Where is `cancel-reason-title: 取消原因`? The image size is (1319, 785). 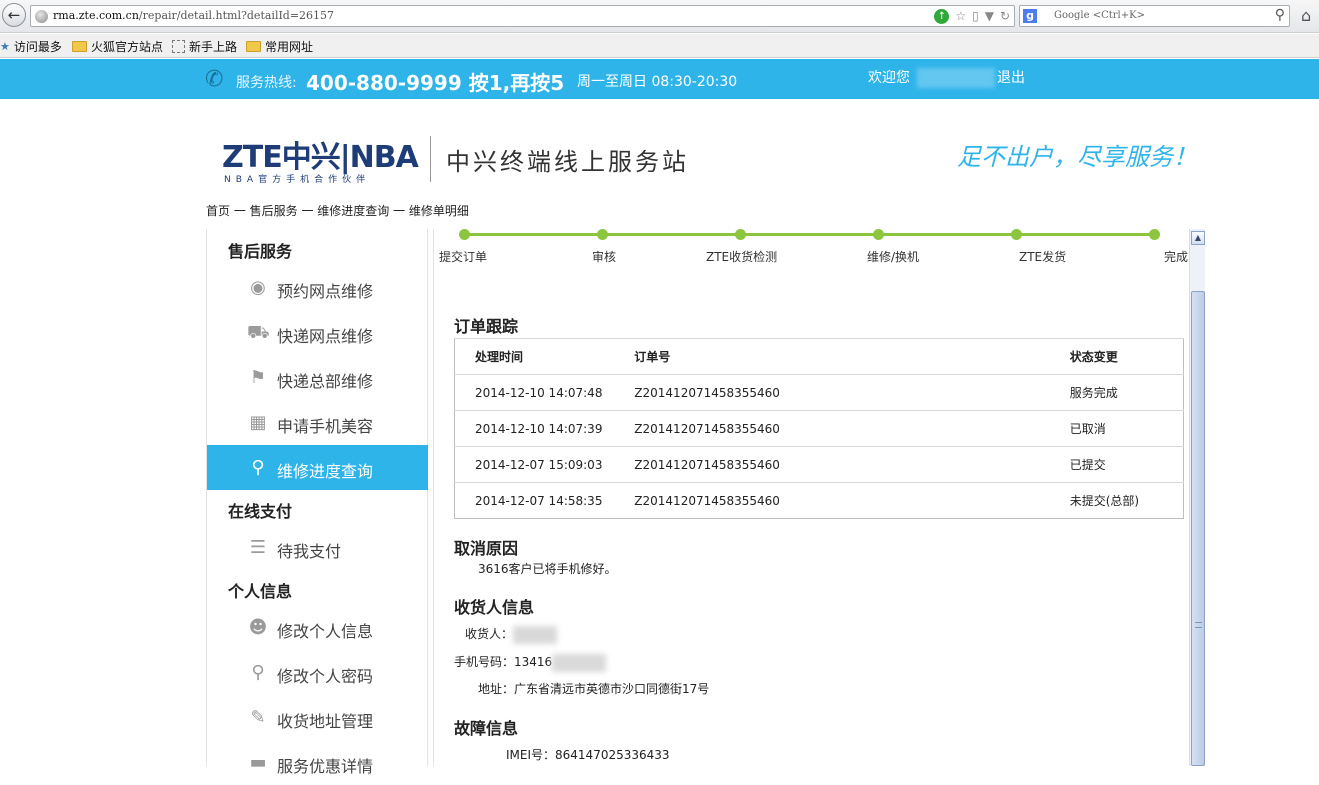 cancel-reason-title: 取消原因 is located at coordinates (486, 548).